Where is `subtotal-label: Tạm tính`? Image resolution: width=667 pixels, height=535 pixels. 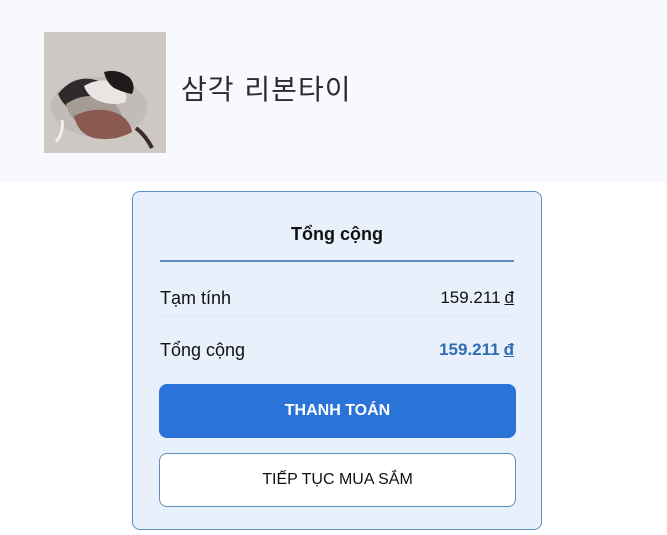
subtotal-label: Tạm tính is located at coordinates (196, 297).